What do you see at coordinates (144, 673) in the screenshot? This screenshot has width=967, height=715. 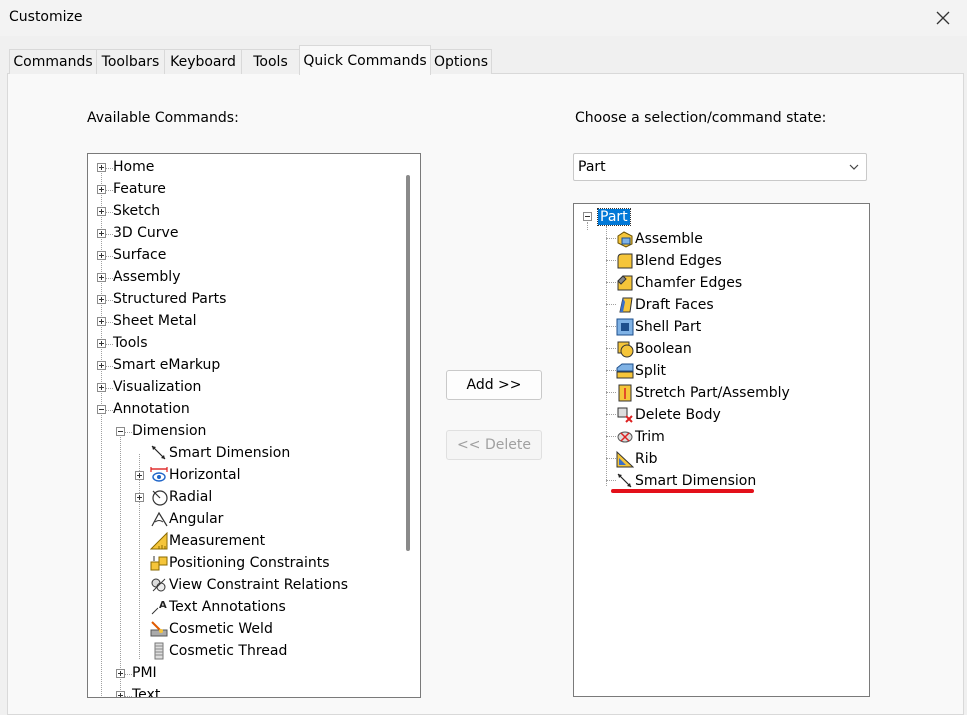 I see `tree-item-pmi: PMI` at bounding box center [144, 673].